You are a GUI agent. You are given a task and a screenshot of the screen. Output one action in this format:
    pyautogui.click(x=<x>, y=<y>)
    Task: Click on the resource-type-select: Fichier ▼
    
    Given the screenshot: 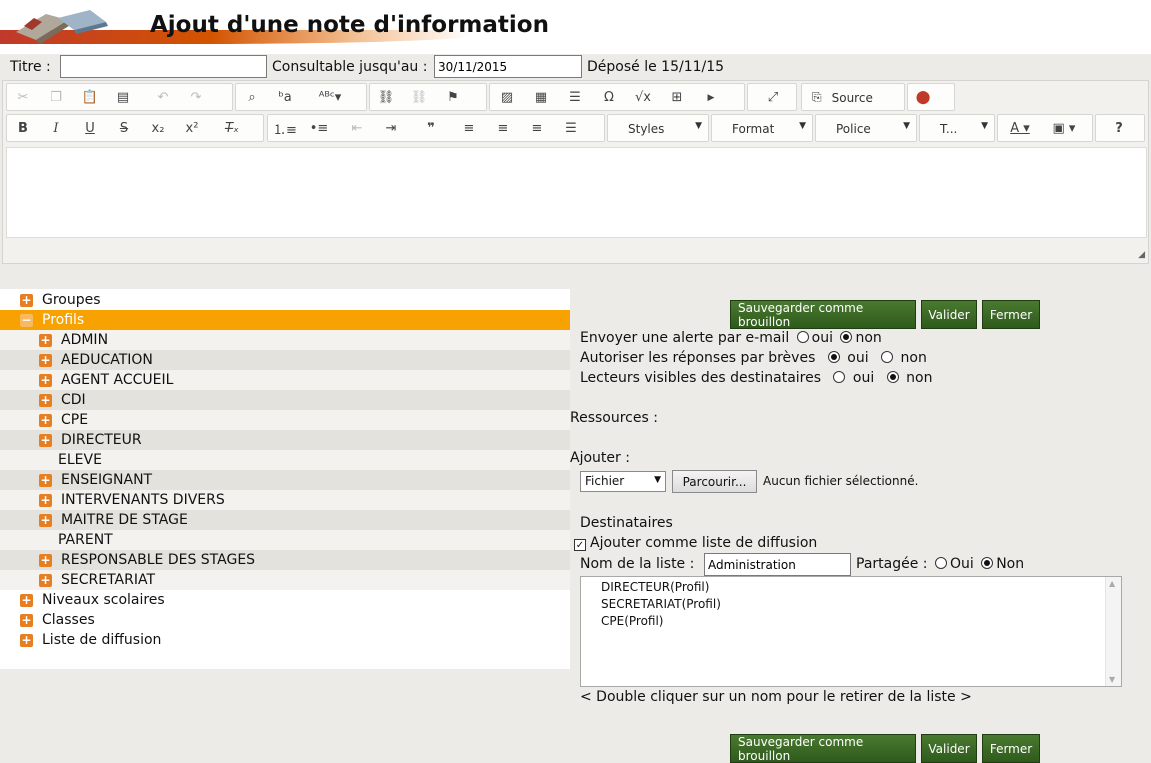 What is the action you would take?
    pyautogui.click(x=623, y=481)
    